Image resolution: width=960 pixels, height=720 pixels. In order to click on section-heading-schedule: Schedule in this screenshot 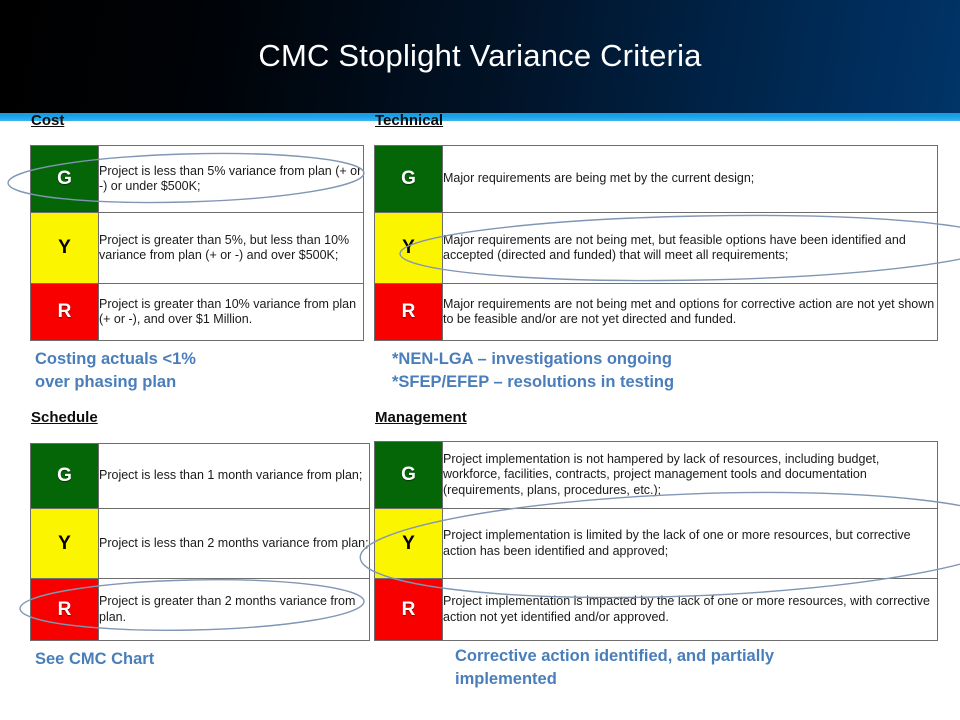, I will do `click(64, 417)`.